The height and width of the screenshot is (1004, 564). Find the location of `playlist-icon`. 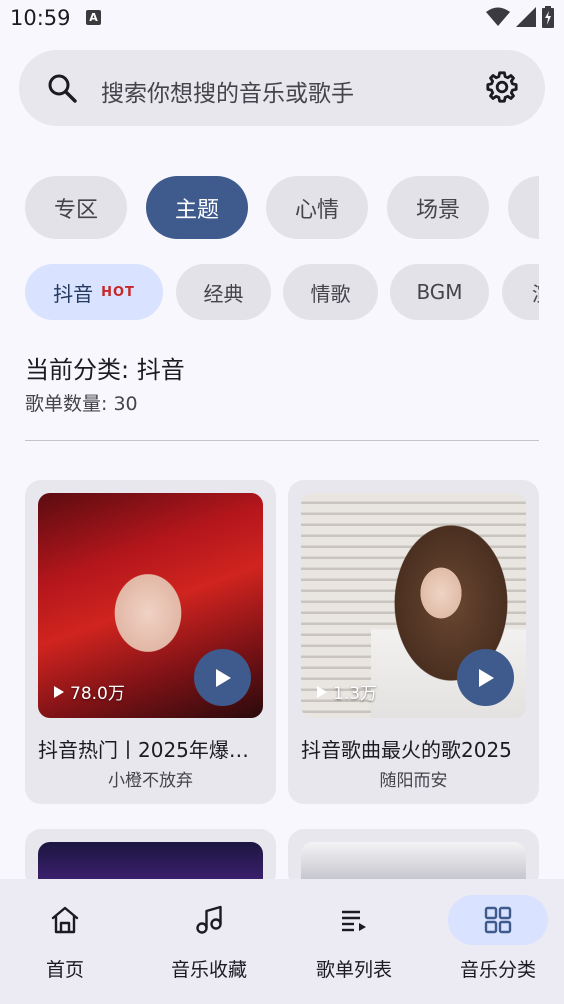

playlist-icon is located at coordinates (354, 921).